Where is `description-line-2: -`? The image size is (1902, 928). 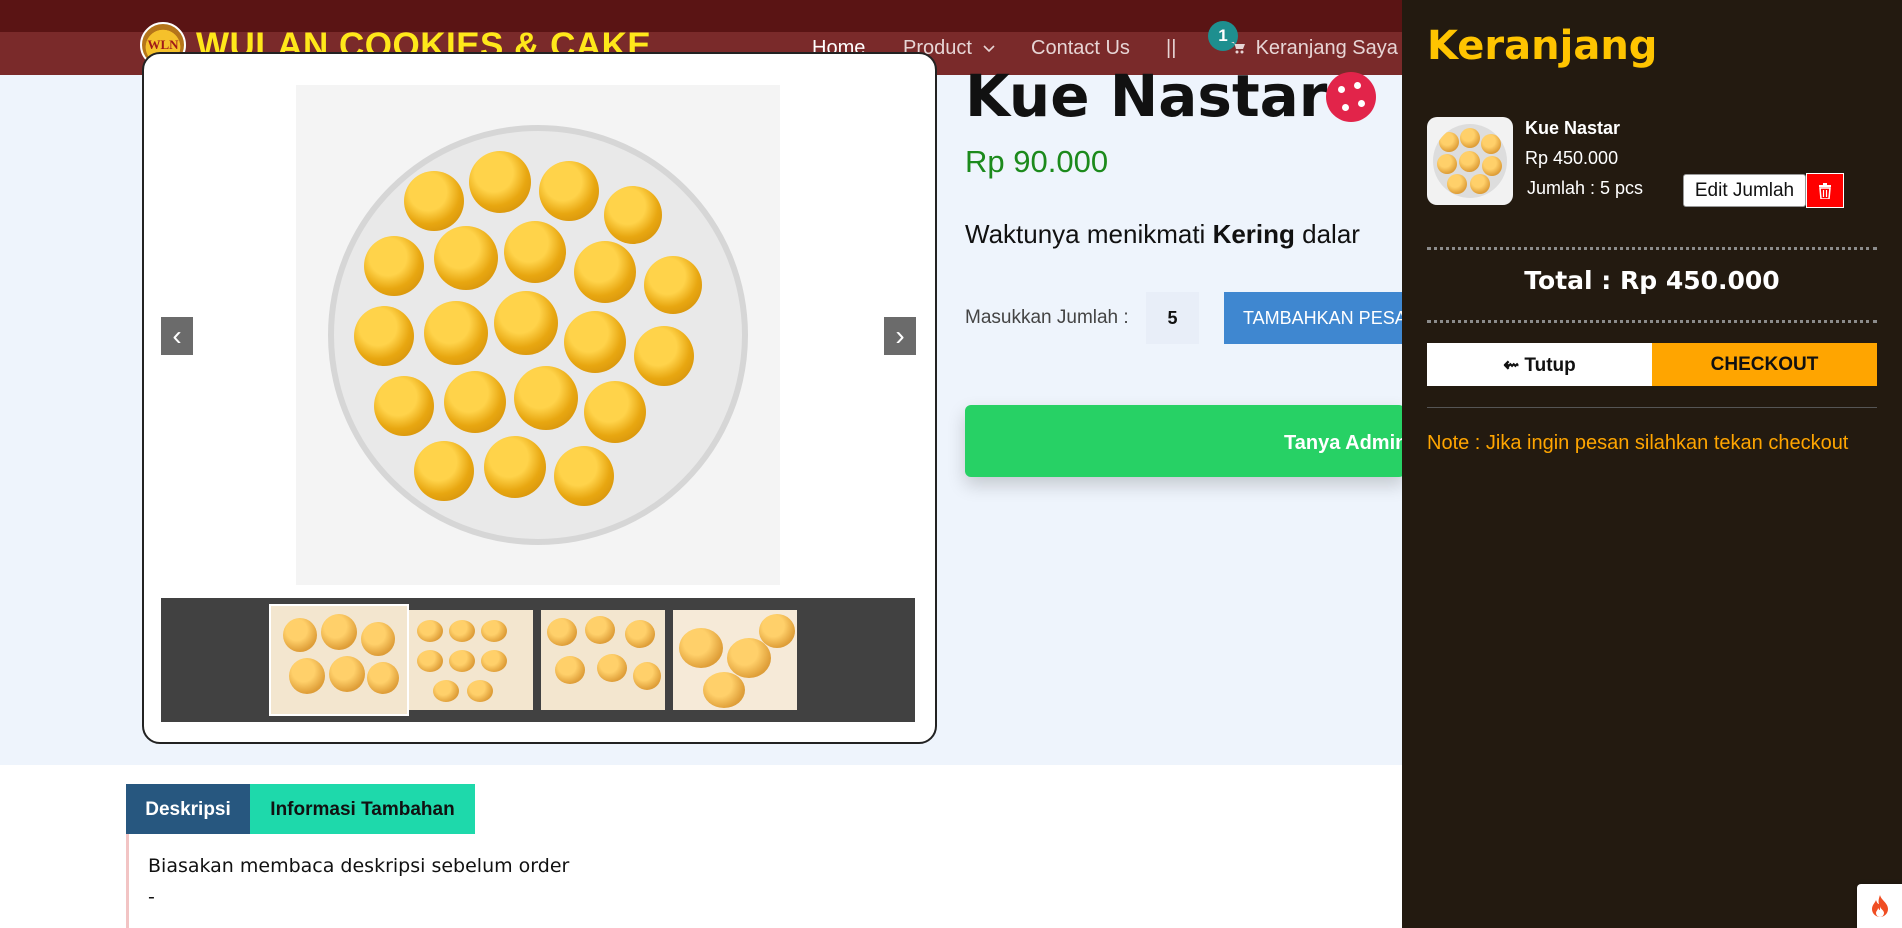 description-line-2: - is located at coordinates (151, 897).